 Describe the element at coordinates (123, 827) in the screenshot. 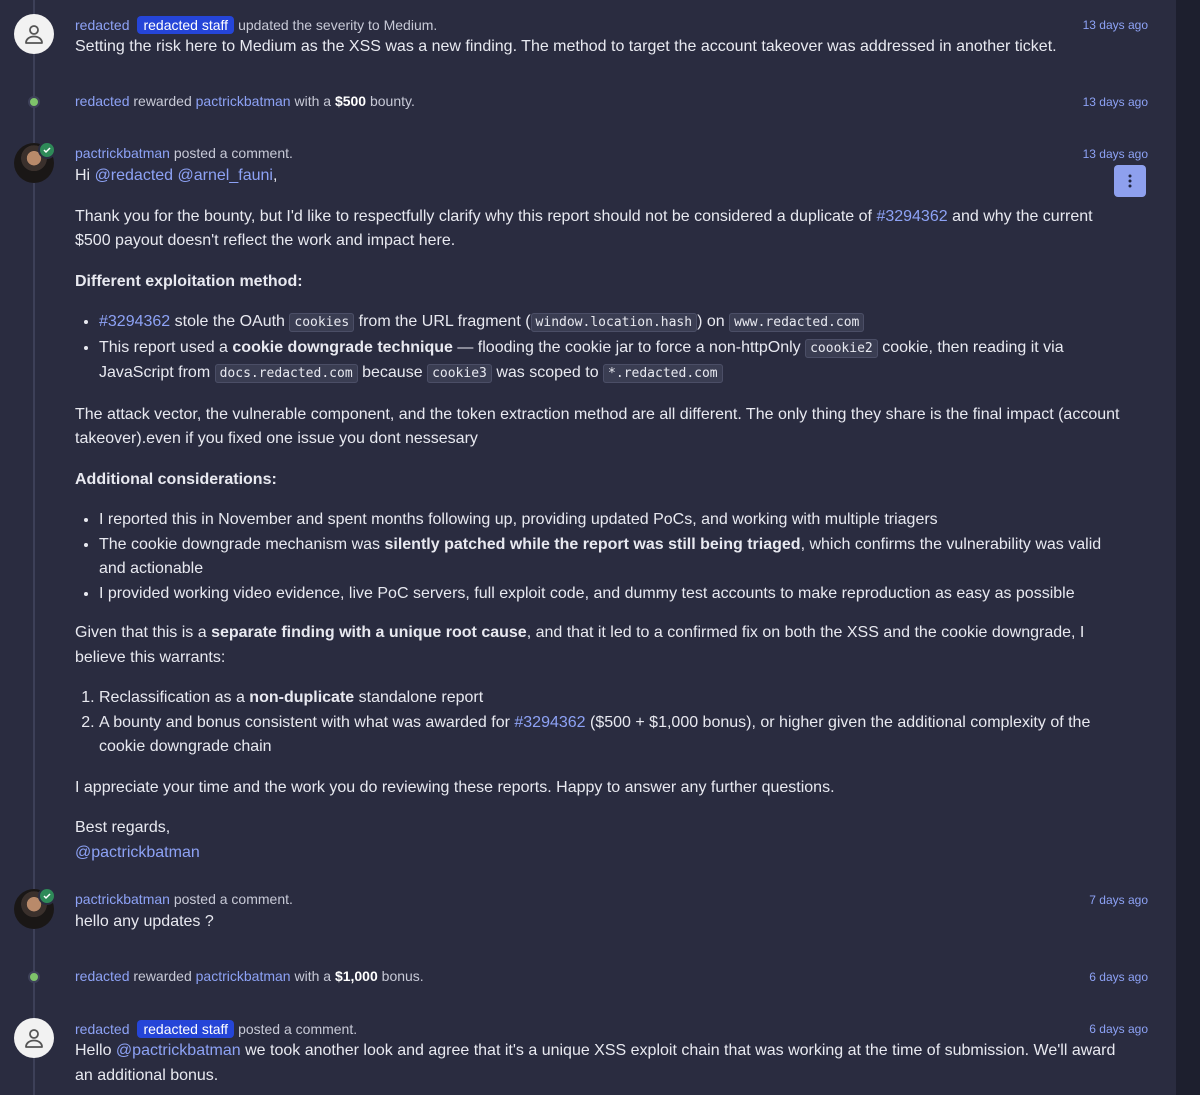

I see `signoff: Best regards,` at that location.